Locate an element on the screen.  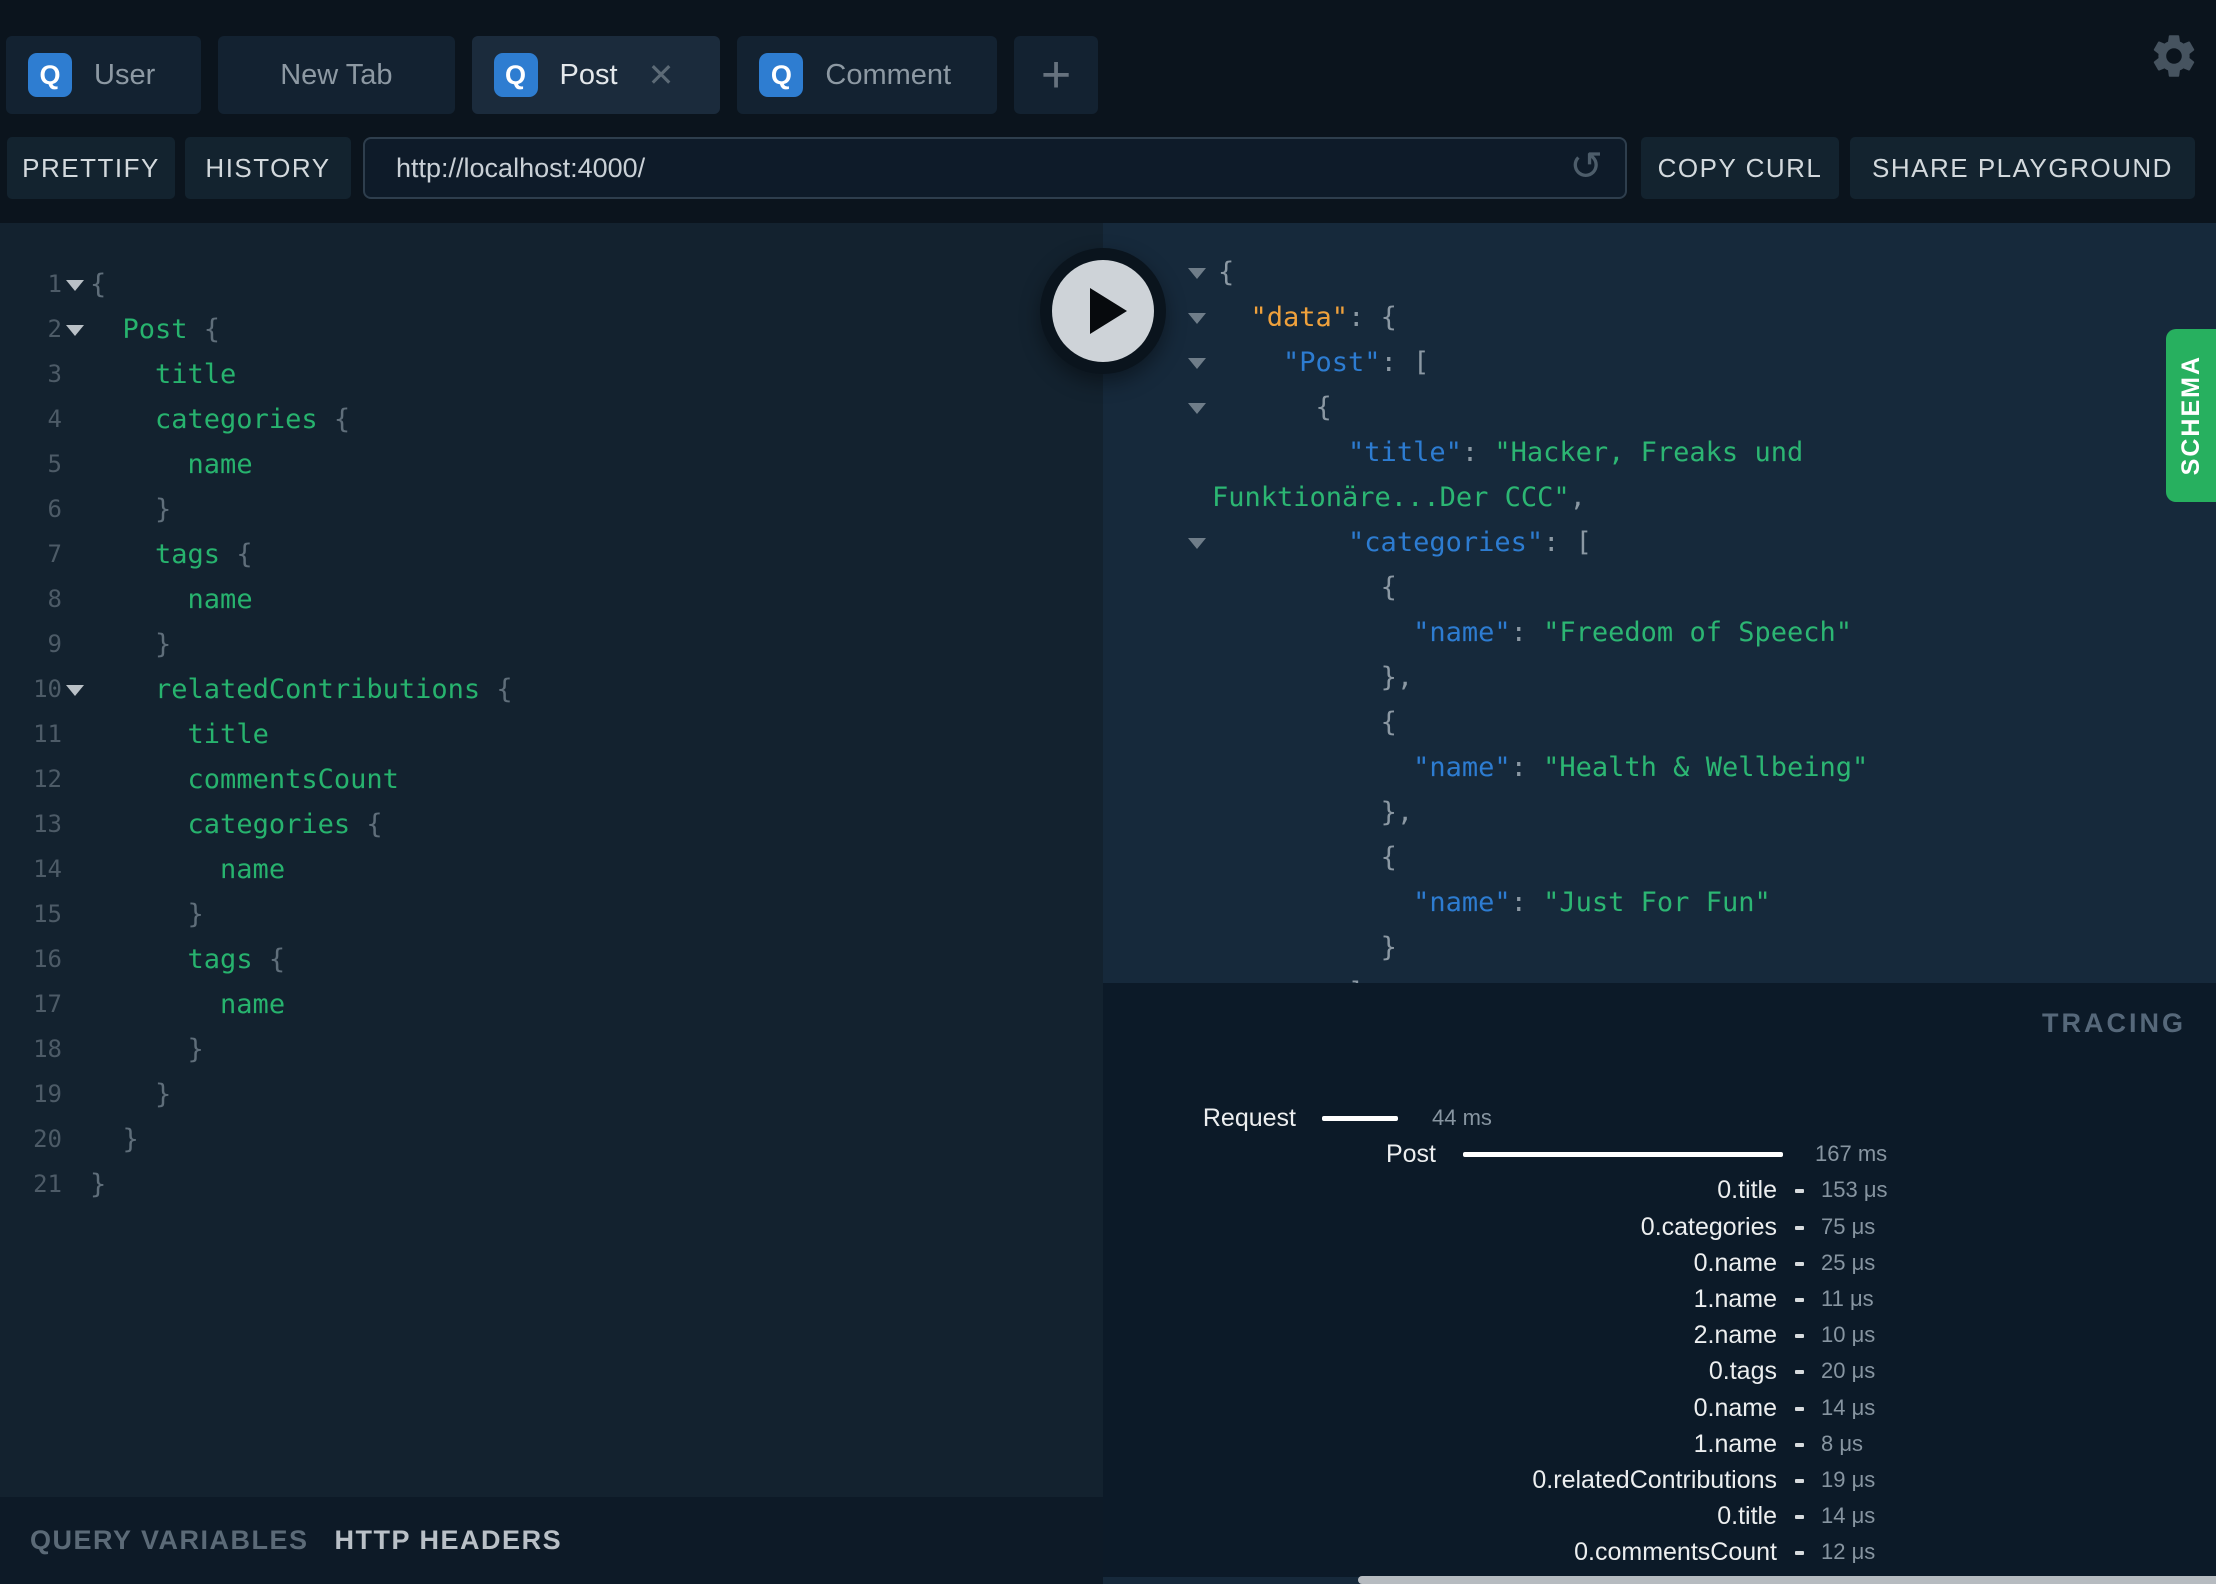
line-number: 6 is located at coordinates (54, 509).